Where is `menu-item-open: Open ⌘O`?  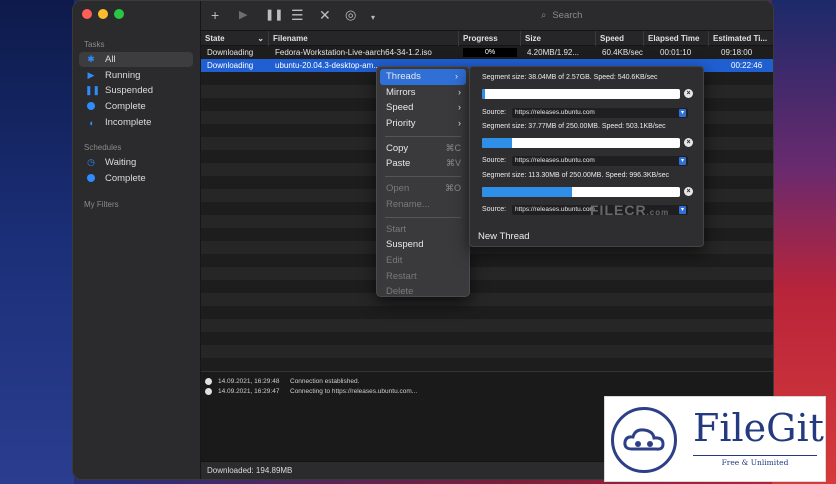 menu-item-open: Open ⌘O is located at coordinates (423, 189).